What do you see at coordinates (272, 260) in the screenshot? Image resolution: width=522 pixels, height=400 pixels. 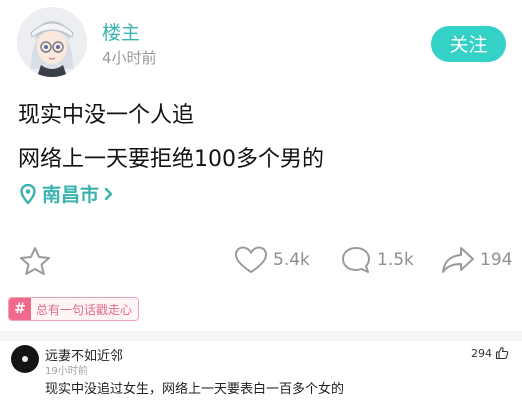 I see `like-button: 5.4k` at bounding box center [272, 260].